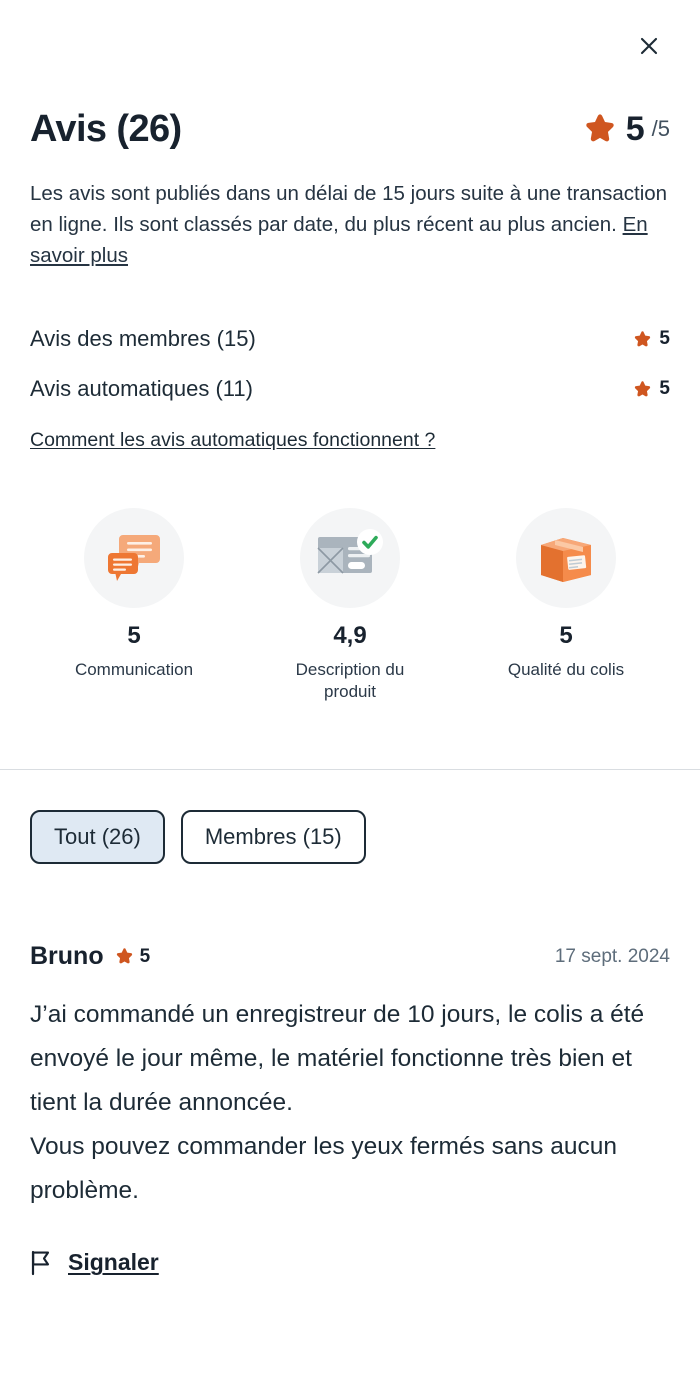  Describe the element at coordinates (660, 128) in the screenshot. I see `overall-score-denominator: /5` at that location.